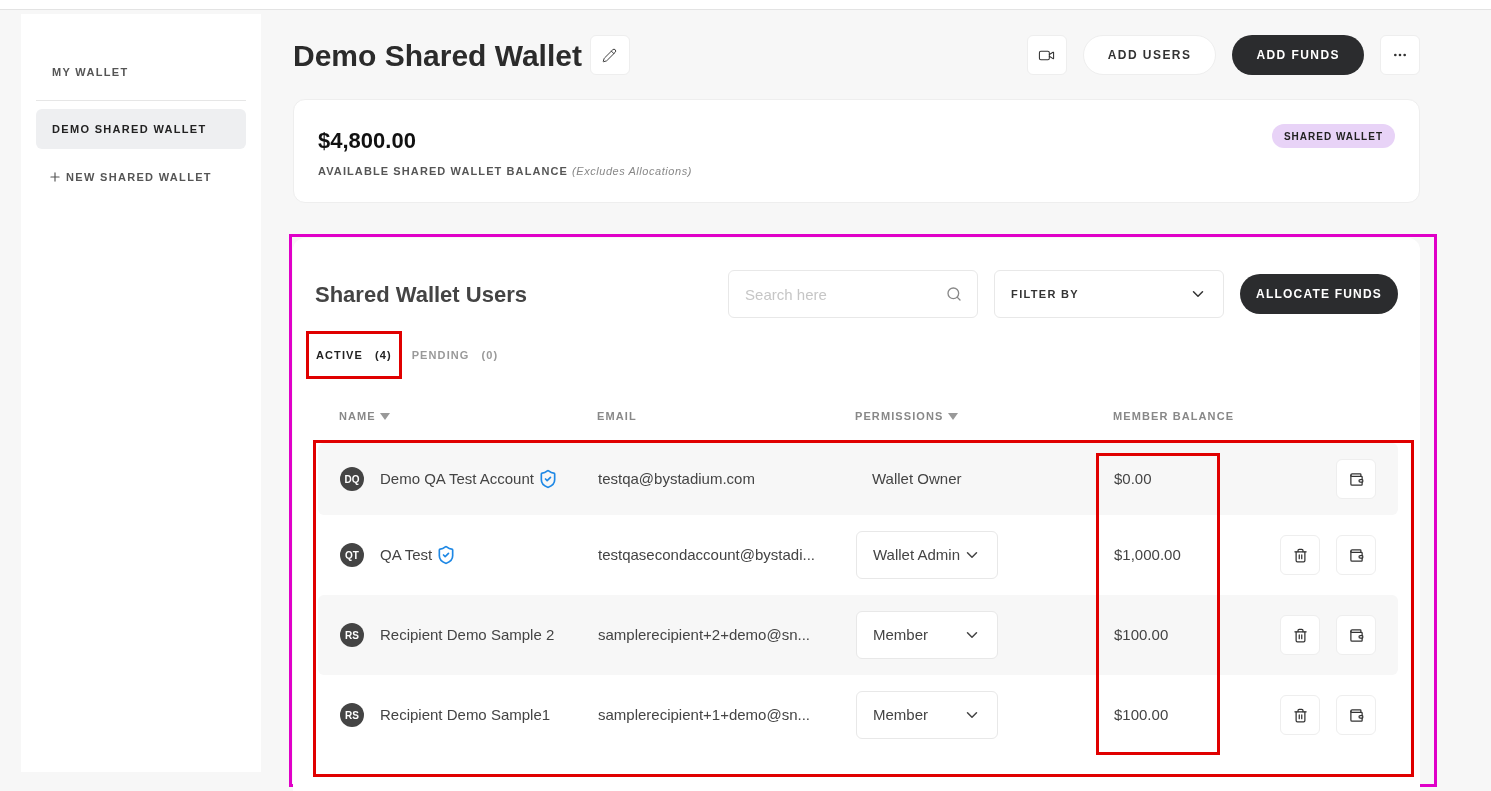 Image resolution: width=1491 pixels, height=791 pixels. I want to click on column-header: PERMISSIONS, so click(984, 416).